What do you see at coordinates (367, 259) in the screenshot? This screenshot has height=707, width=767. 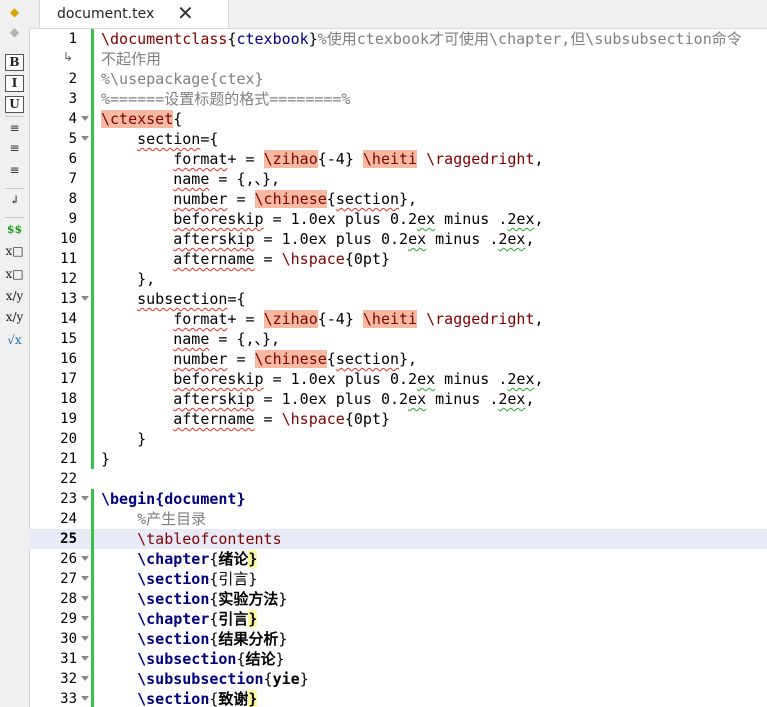 I see `text-token: {0pt}` at bounding box center [367, 259].